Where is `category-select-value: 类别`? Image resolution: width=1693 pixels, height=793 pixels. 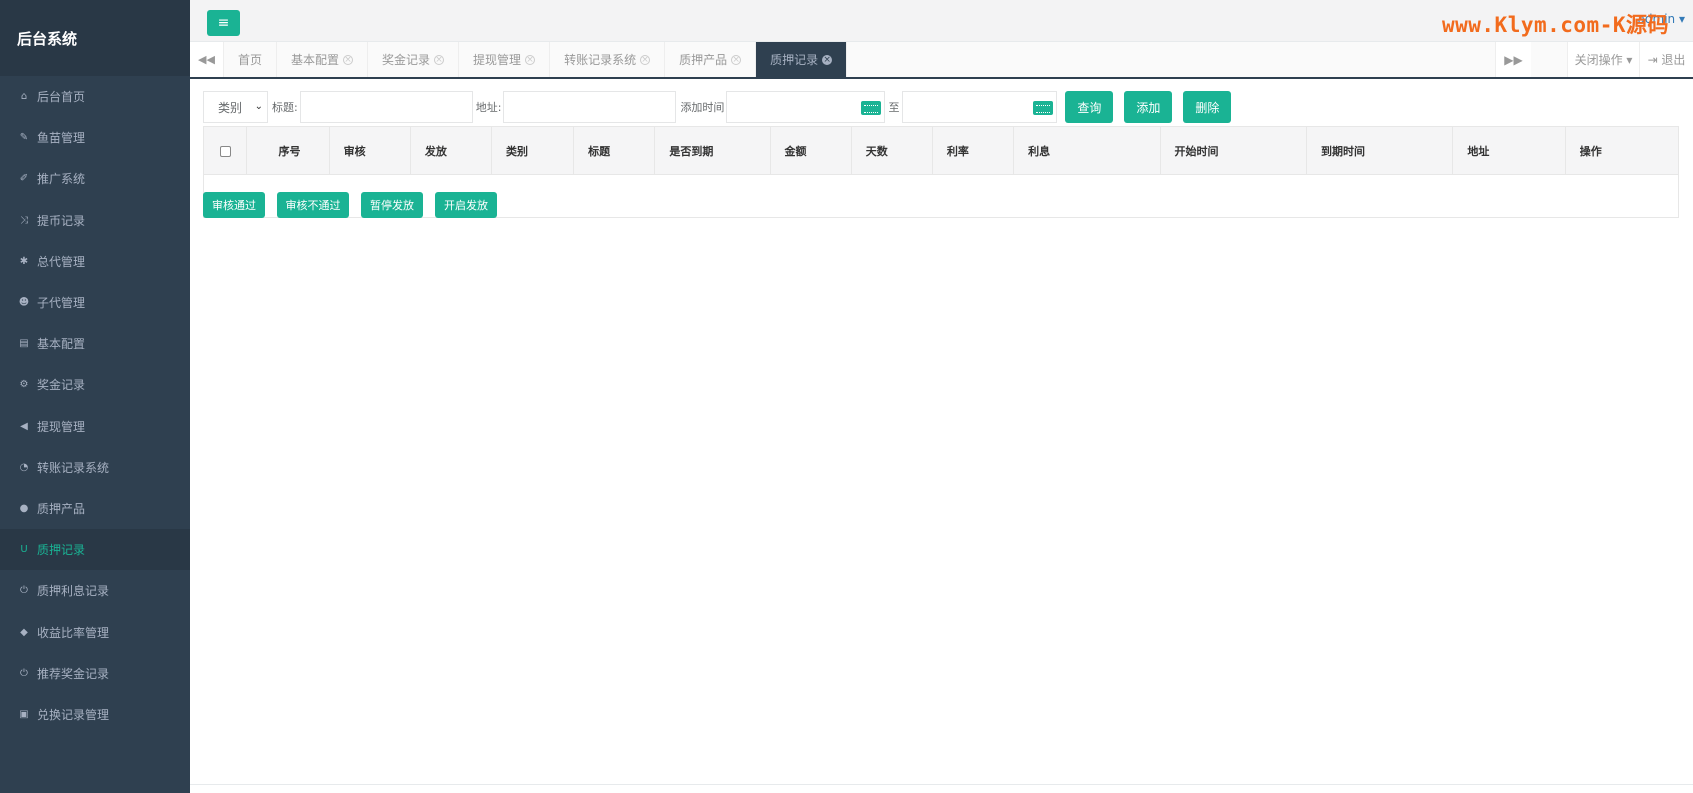
category-select-value: 类别 is located at coordinates (230, 107).